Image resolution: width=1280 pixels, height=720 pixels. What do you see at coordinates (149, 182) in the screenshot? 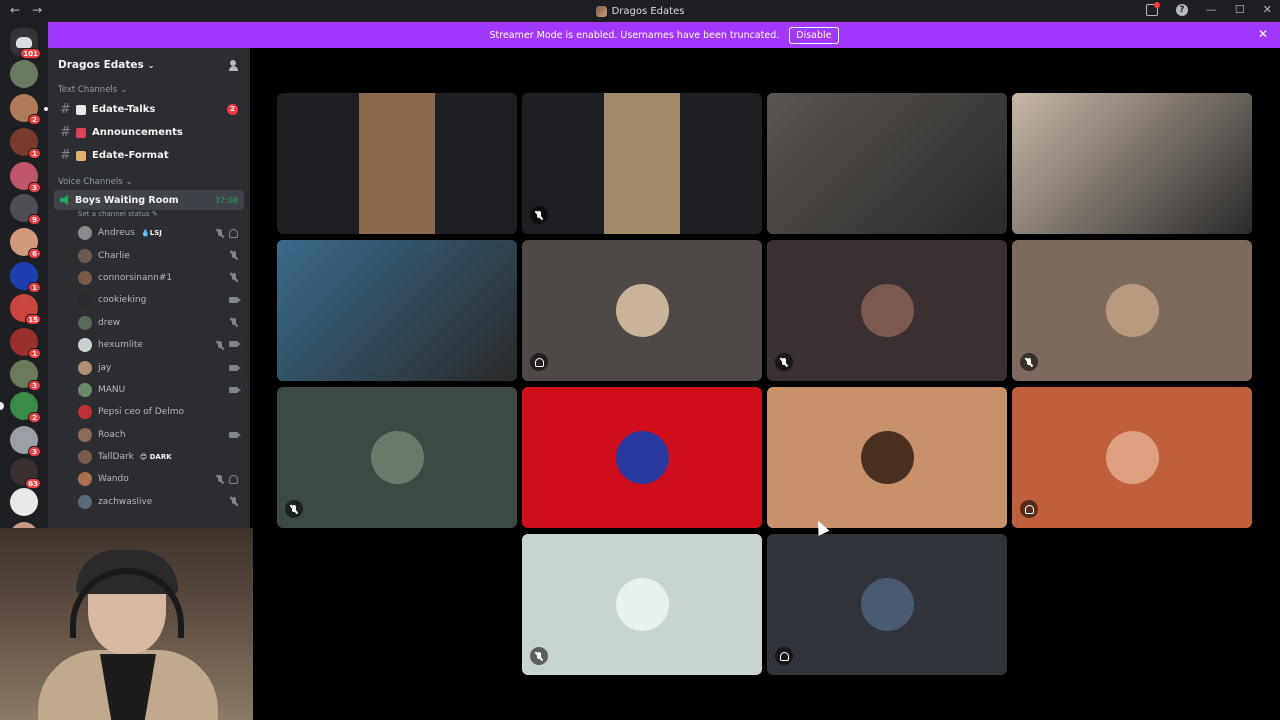
I see `category-voice-channels: Voice Channels ⌄` at bounding box center [149, 182].